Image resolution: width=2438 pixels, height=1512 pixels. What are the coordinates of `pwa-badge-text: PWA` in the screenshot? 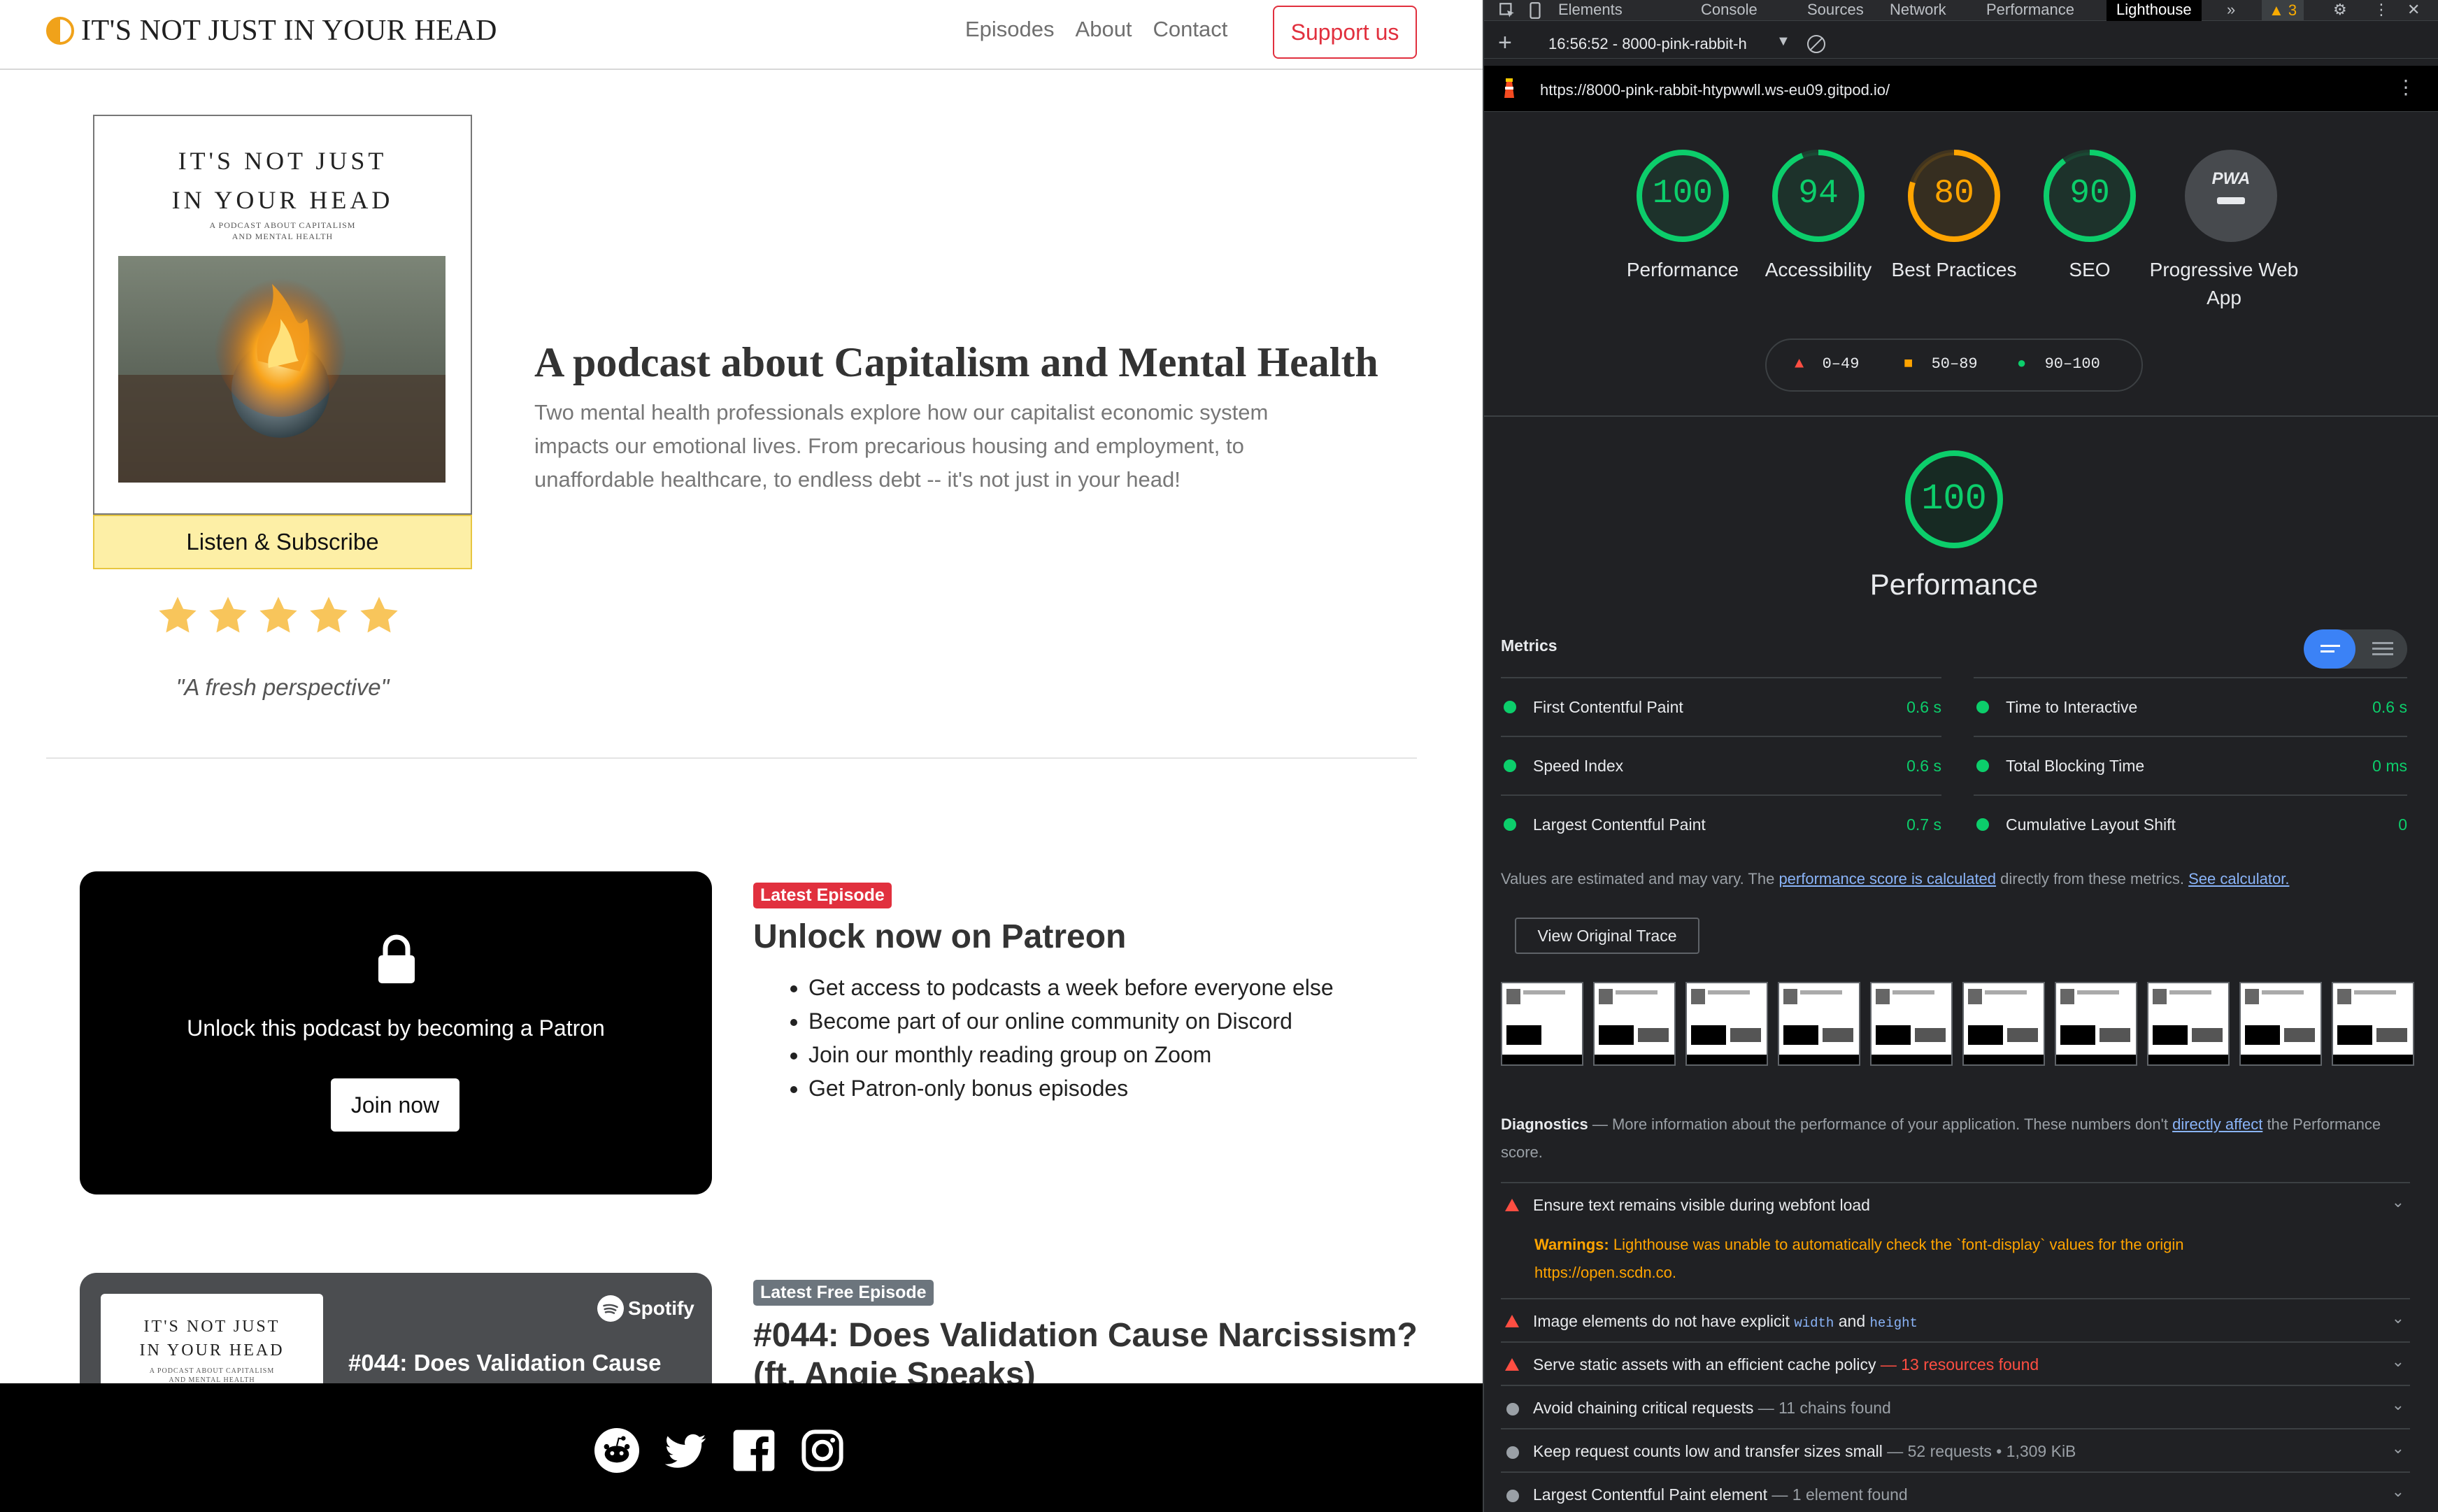 It's located at (2231, 178).